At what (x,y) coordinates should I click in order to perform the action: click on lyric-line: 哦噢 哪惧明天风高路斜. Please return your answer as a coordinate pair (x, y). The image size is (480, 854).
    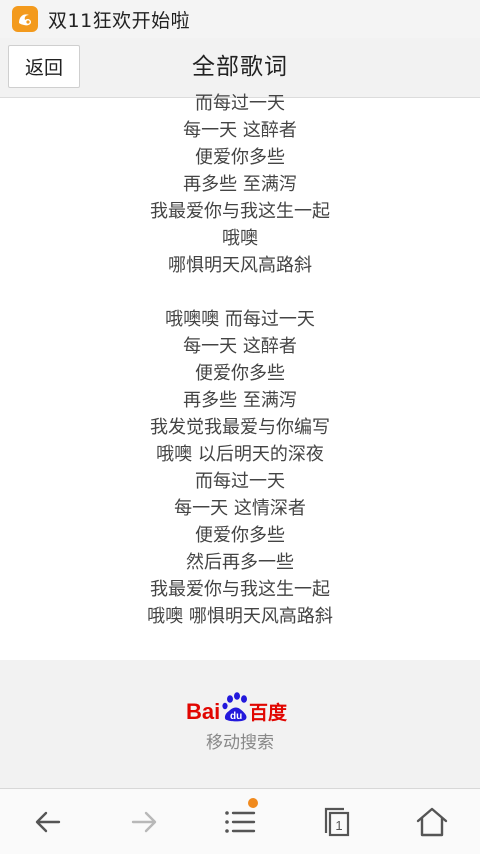
    Looking at the image, I should click on (240, 616).